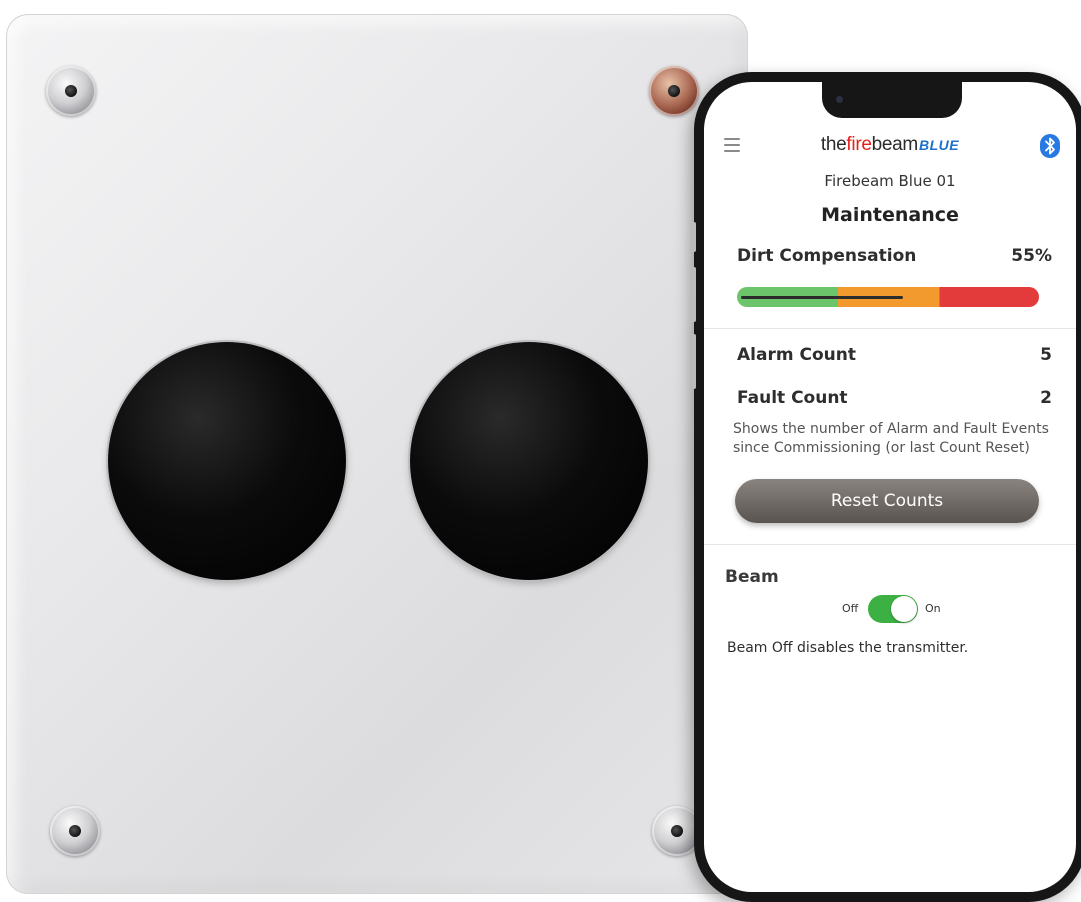 The width and height of the screenshot is (1081, 902). I want to click on dirt-compensation-bar, so click(888, 297).